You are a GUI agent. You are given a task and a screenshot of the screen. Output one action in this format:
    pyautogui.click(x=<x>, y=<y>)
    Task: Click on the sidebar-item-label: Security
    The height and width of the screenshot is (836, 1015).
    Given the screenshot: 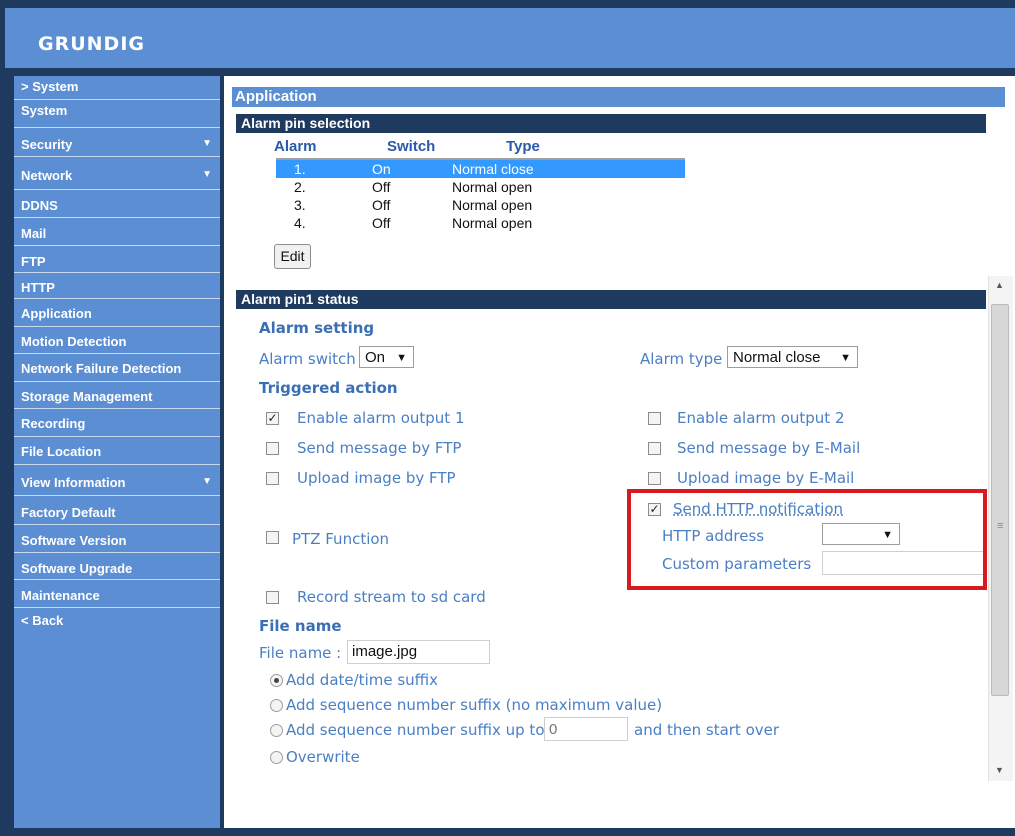 What is the action you would take?
    pyautogui.click(x=47, y=144)
    